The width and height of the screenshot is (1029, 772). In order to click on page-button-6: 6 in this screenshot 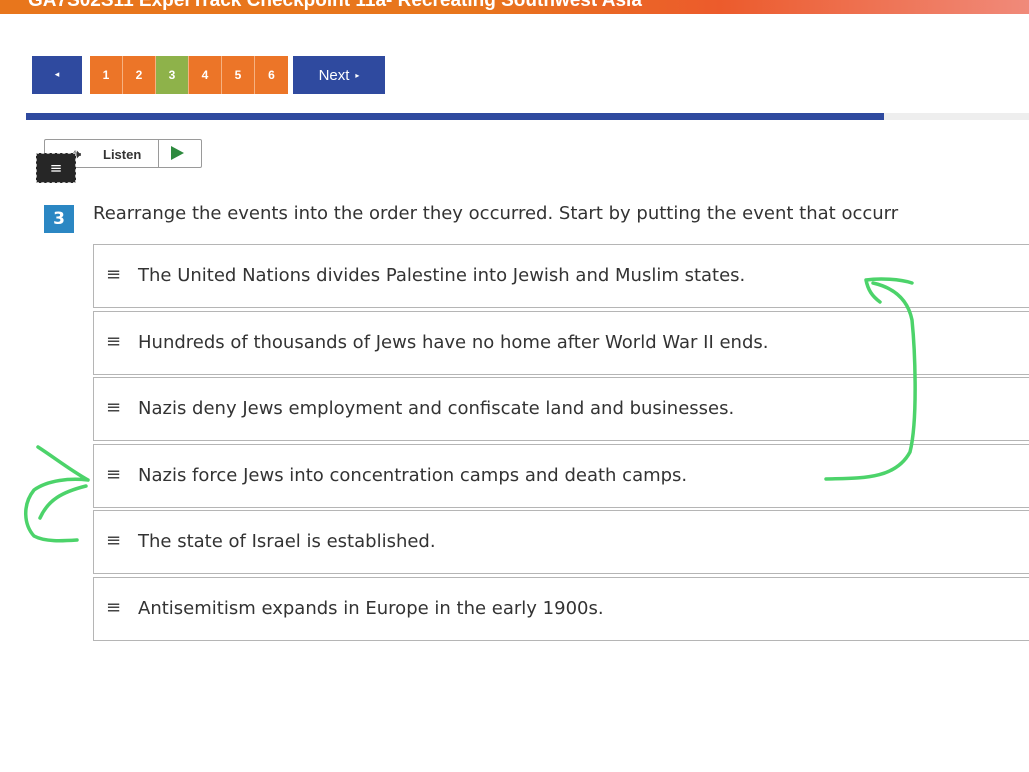, I will do `click(271, 75)`.